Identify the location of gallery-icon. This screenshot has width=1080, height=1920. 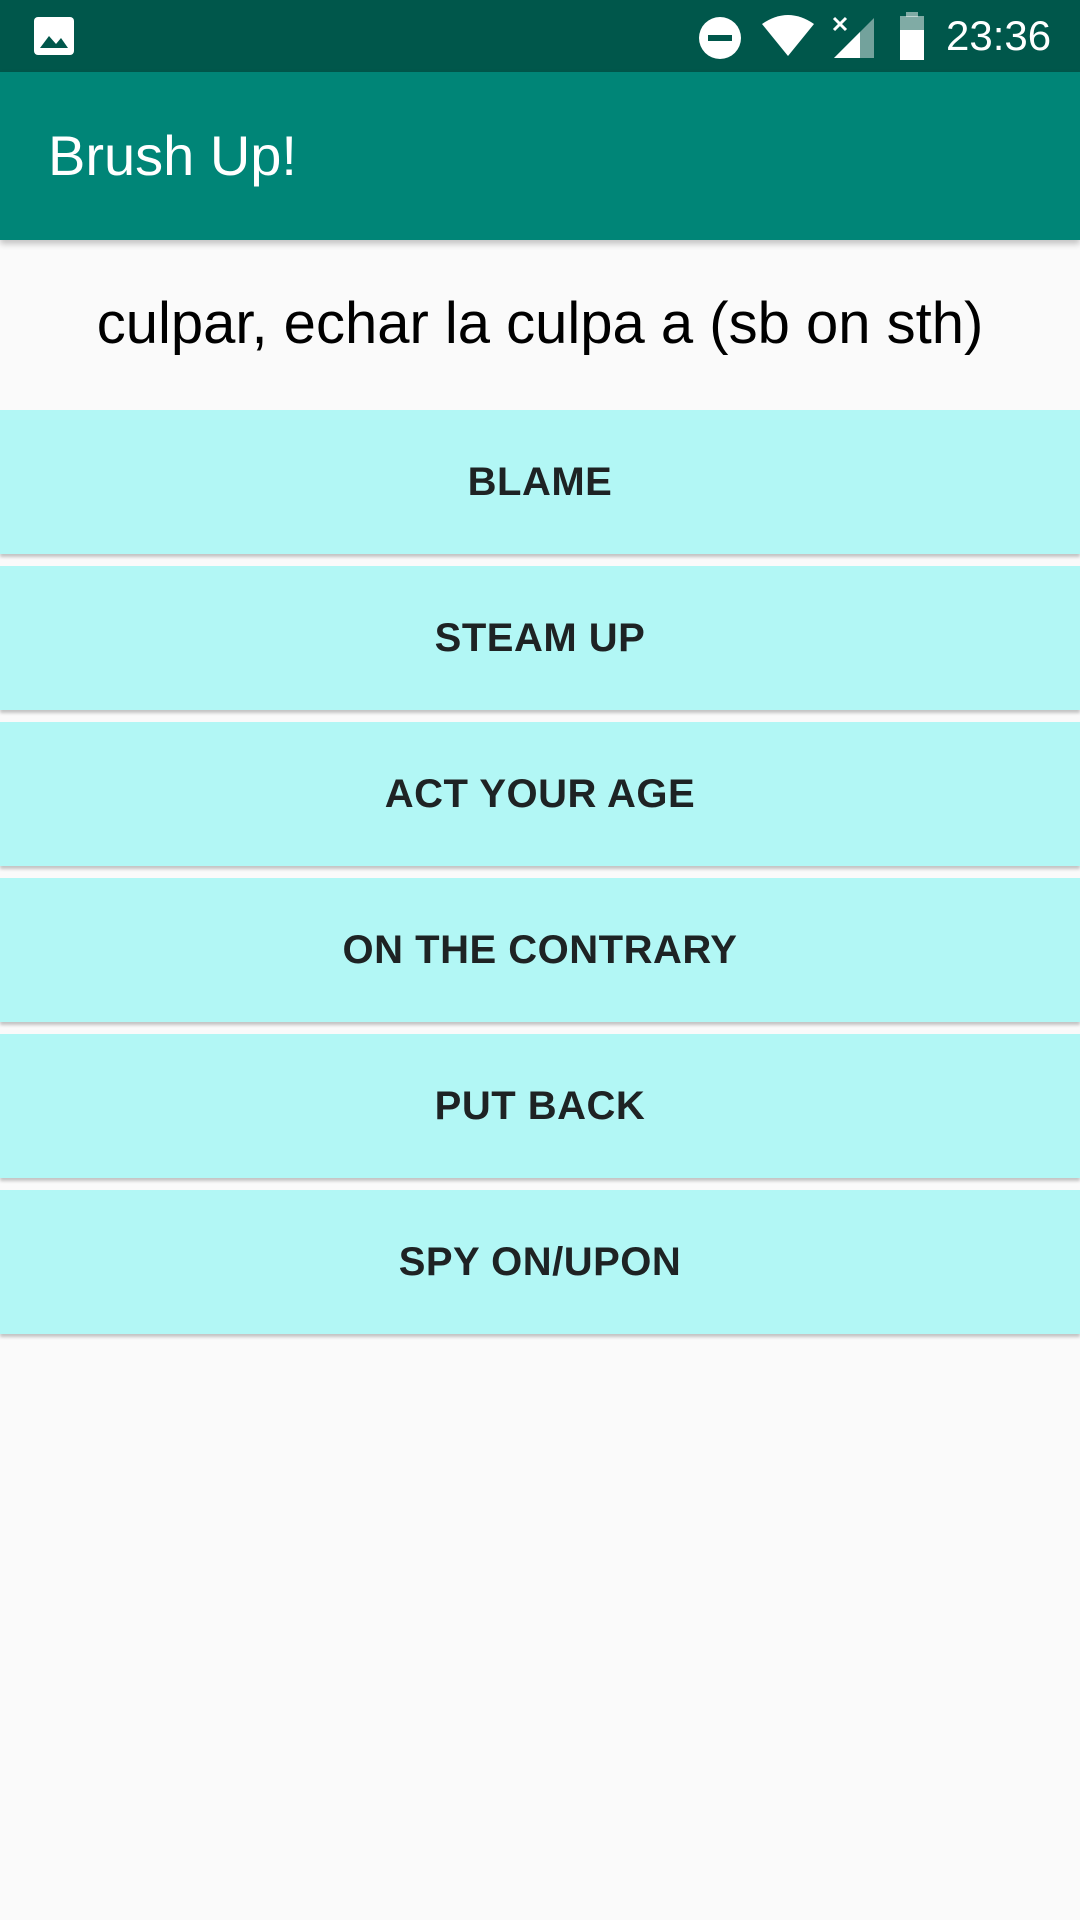
(54, 36).